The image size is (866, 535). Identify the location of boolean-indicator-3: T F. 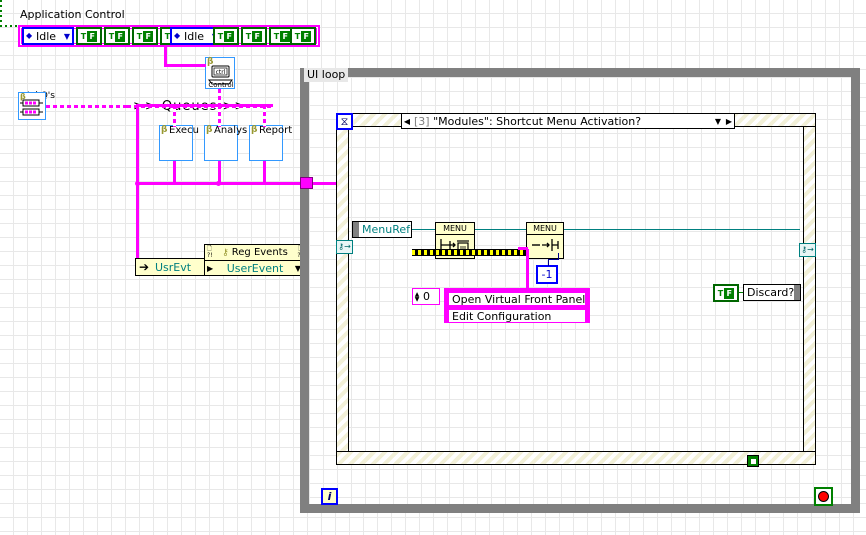
(145, 36).